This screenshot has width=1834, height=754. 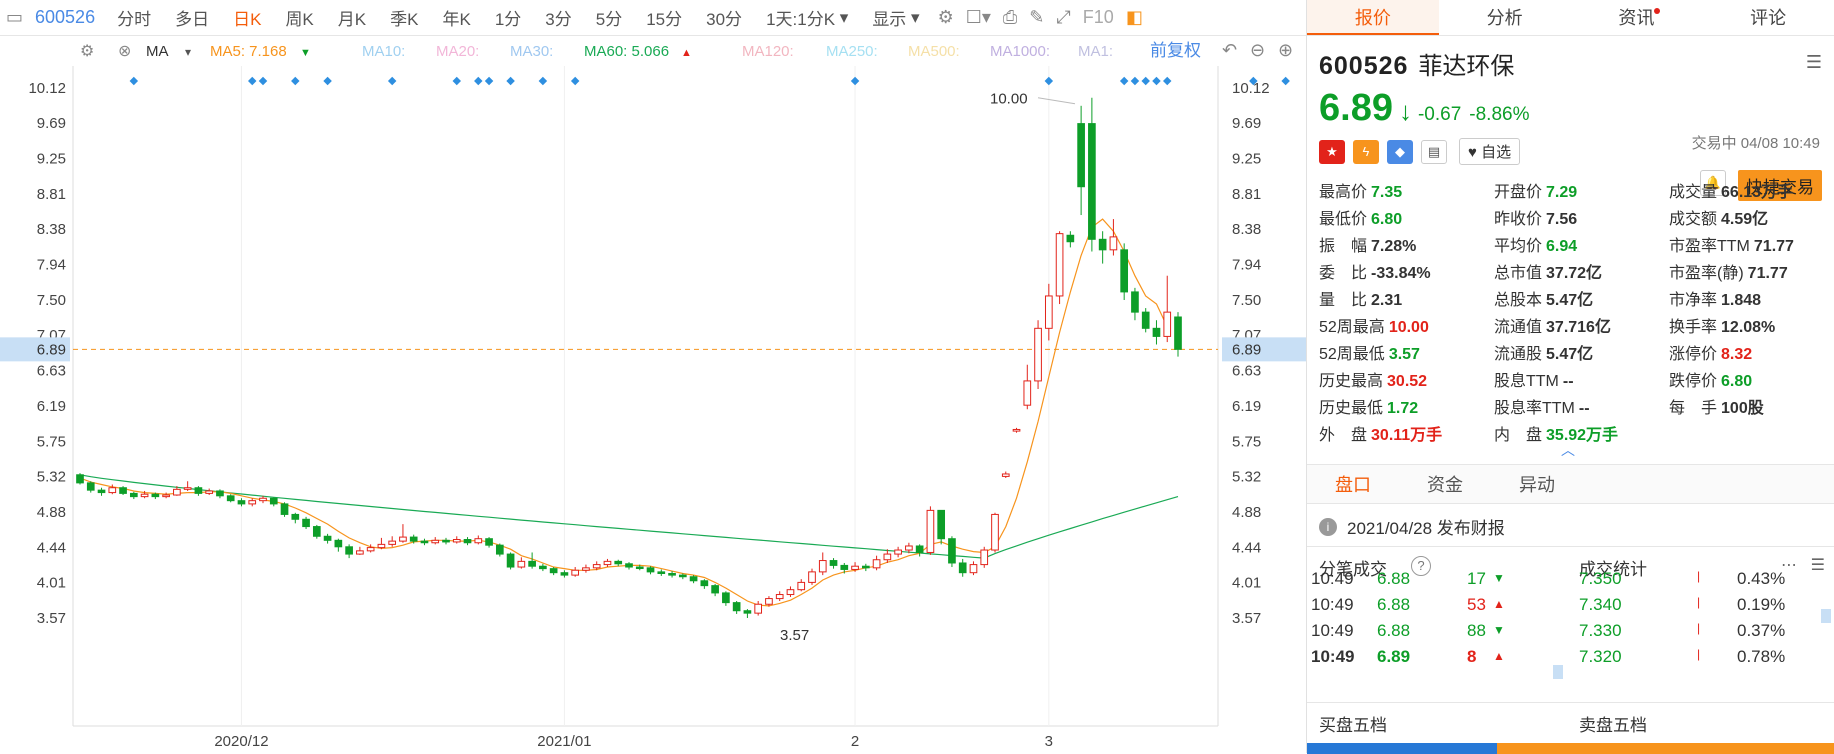 What do you see at coordinates (1476, 578) in the screenshot?
I see `tick-volume: 17` at bounding box center [1476, 578].